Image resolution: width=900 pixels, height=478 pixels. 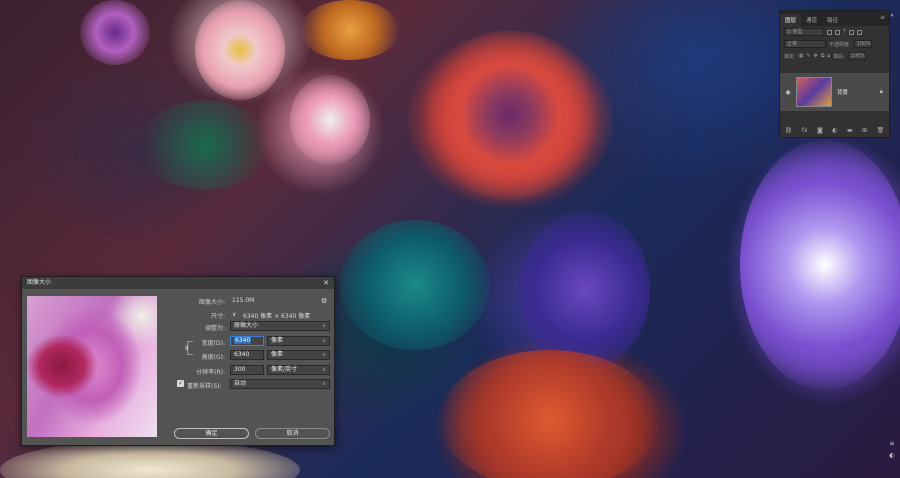 I want to click on image-size-label: 图像大小:, so click(x=211, y=302).